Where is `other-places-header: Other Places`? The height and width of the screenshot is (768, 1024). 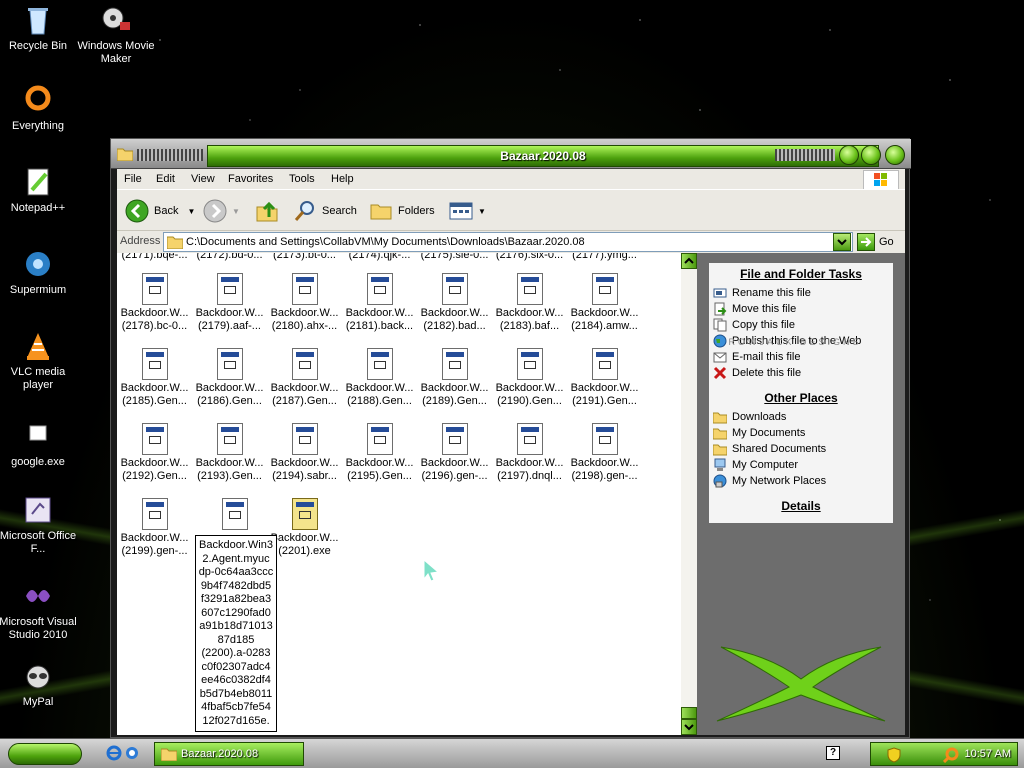
other-places-header: Other Places is located at coordinates (801, 398).